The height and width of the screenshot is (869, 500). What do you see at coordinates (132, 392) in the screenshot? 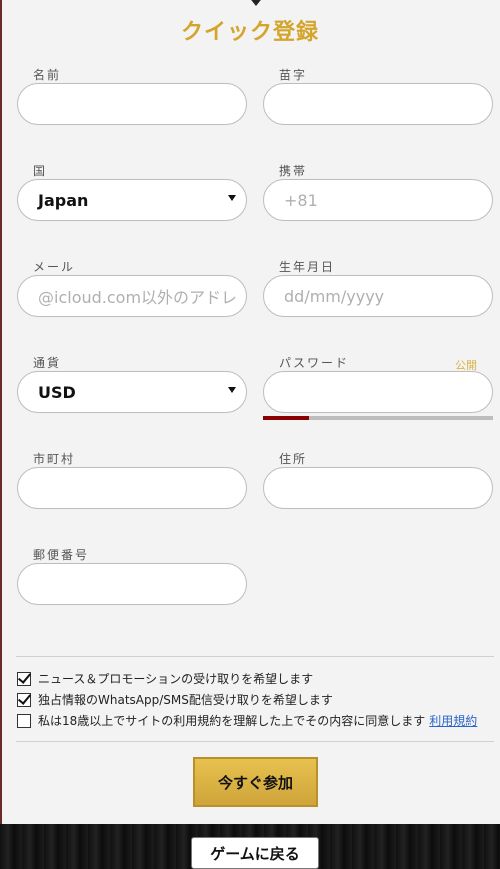
I see `currency-select: USD` at bounding box center [132, 392].